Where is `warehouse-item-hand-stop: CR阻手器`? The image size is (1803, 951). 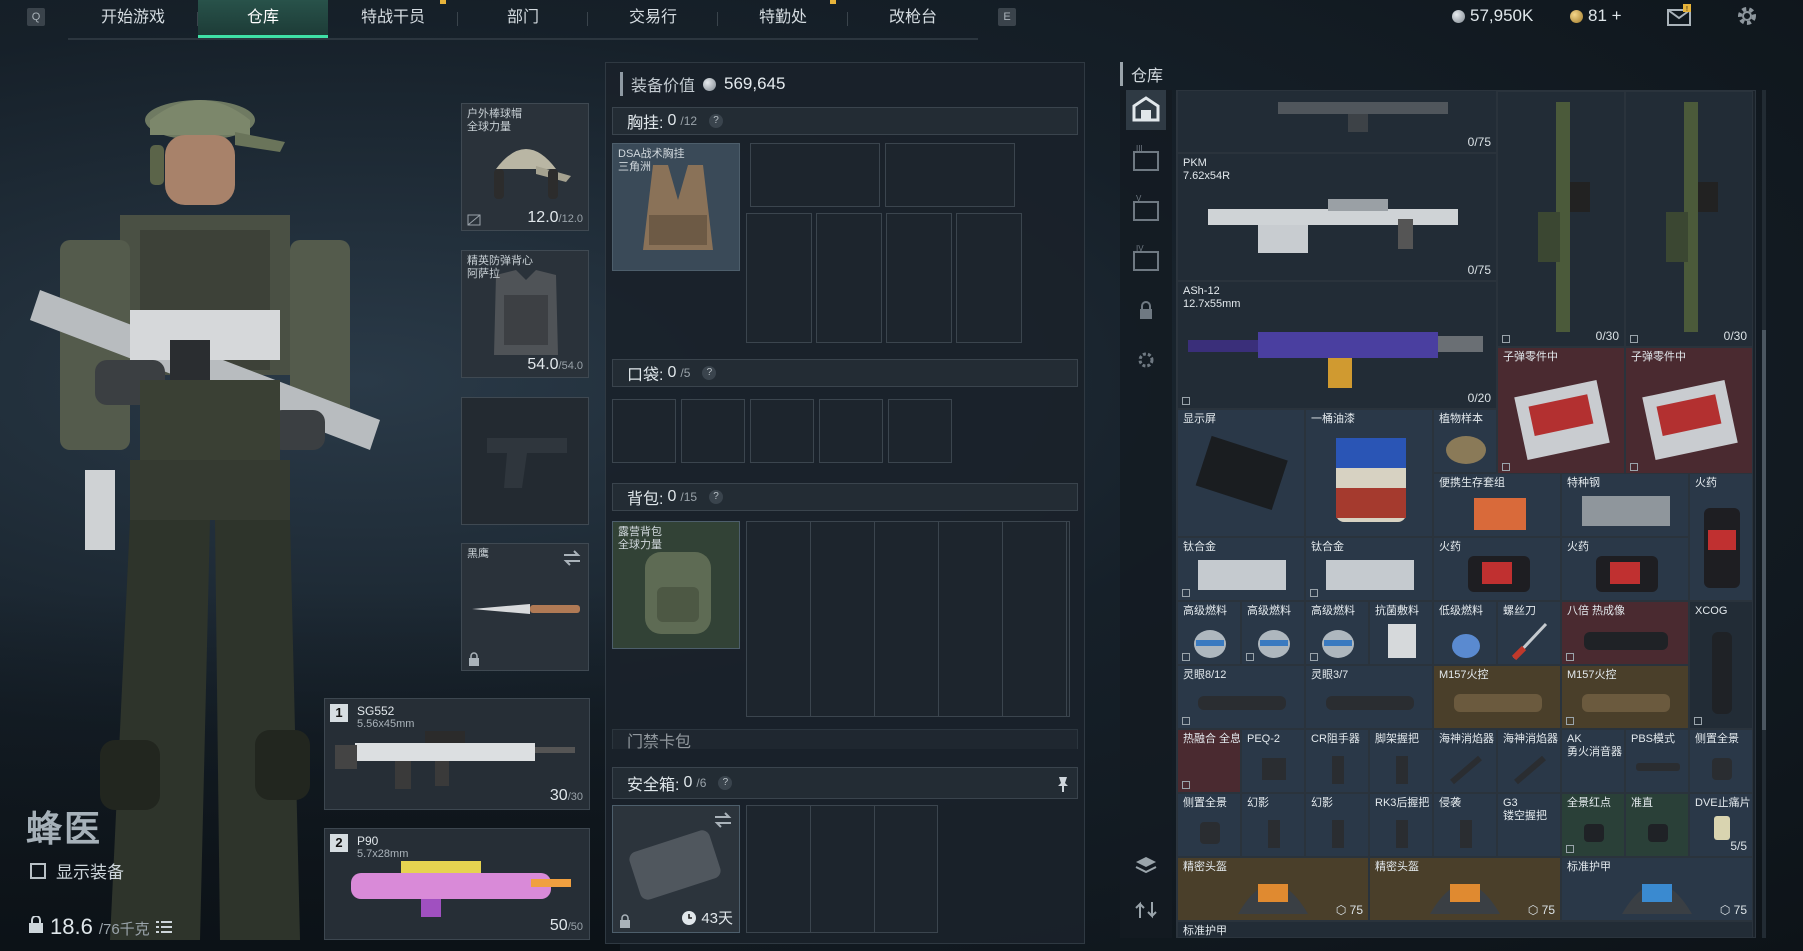 warehouse-item-hand-stop: CR阻手器 is located at coordinates (1337, 761).